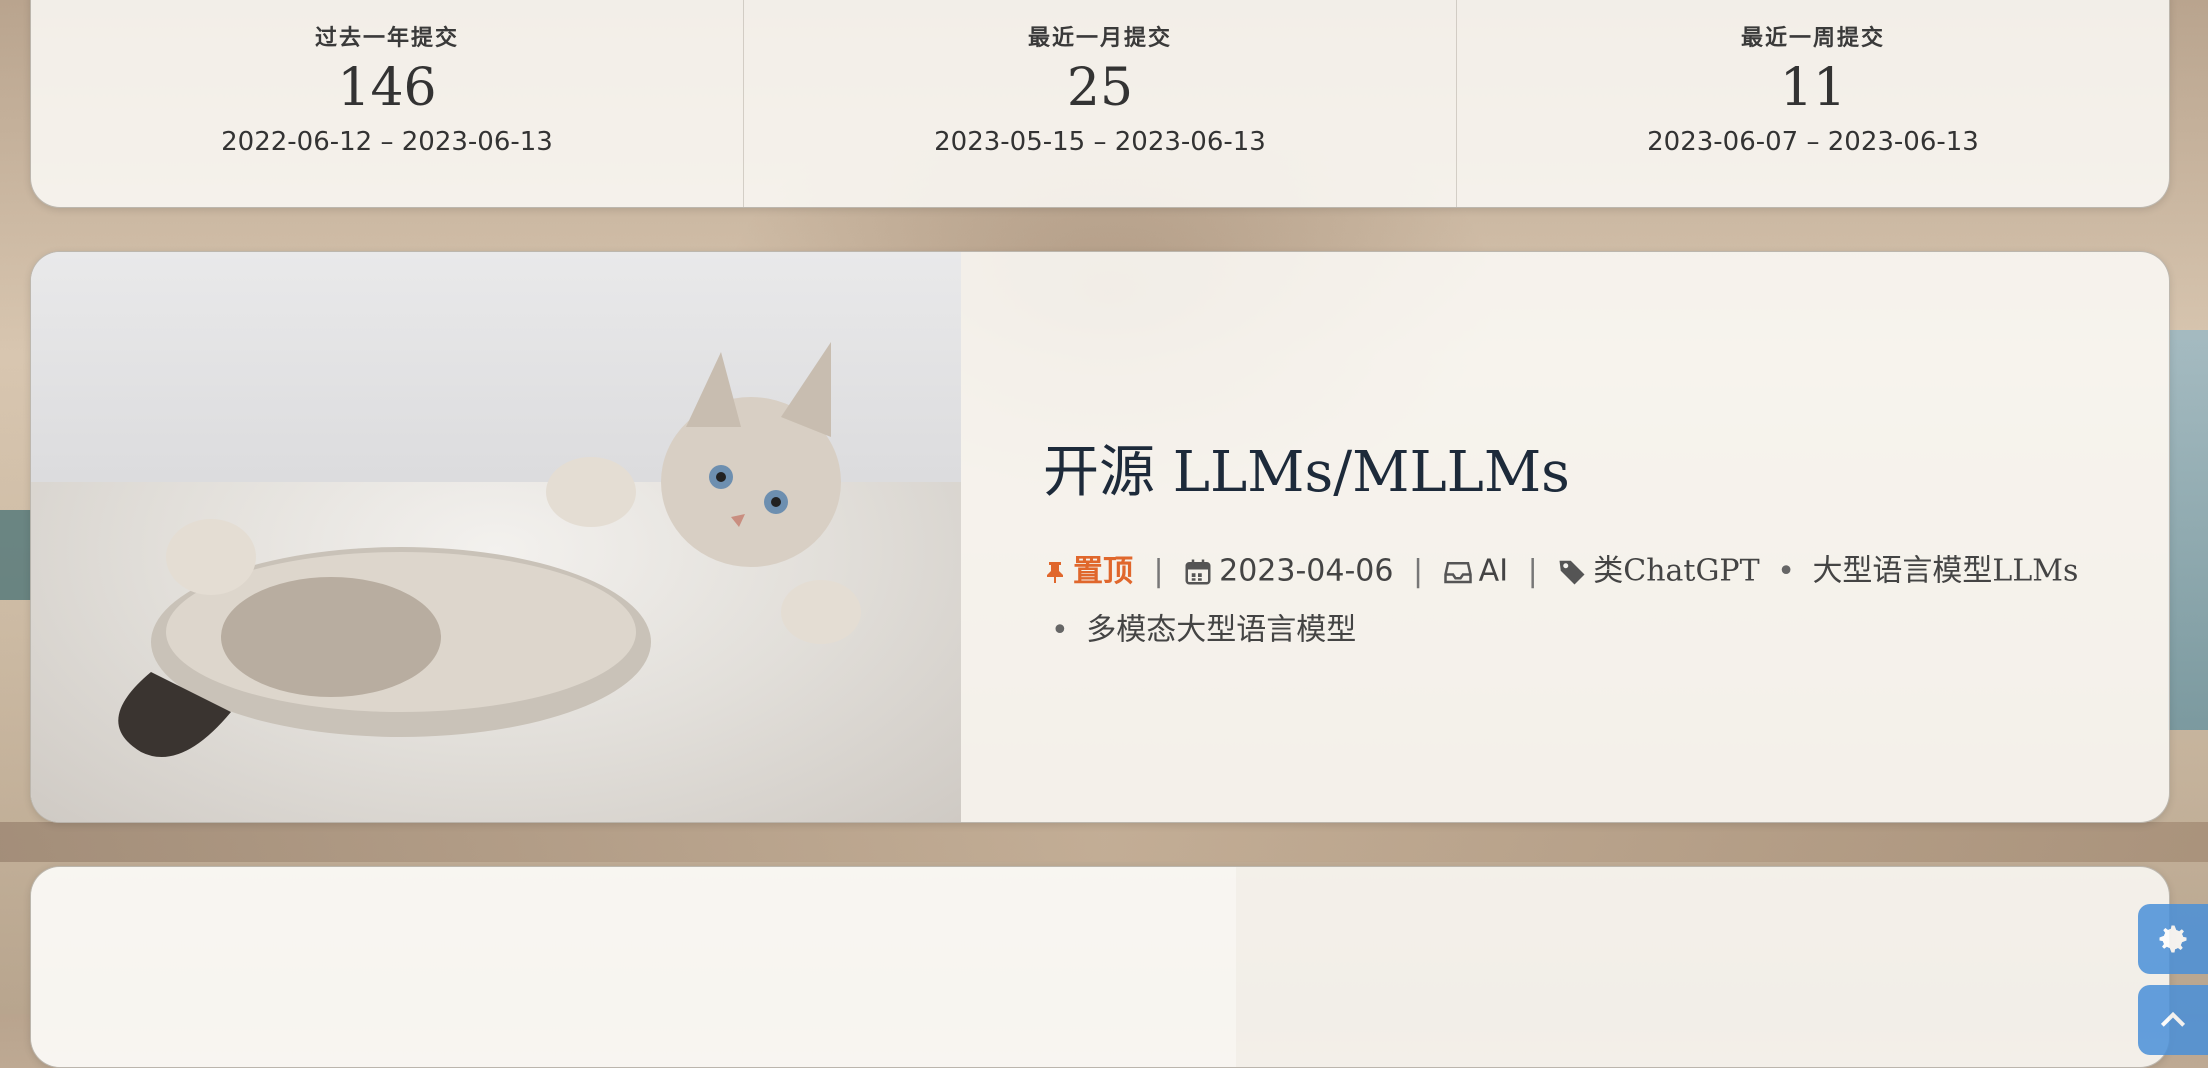 The image size is (2208, 1068). I want to click on tag-link: 类ChatGPT, so click(1676, 571).